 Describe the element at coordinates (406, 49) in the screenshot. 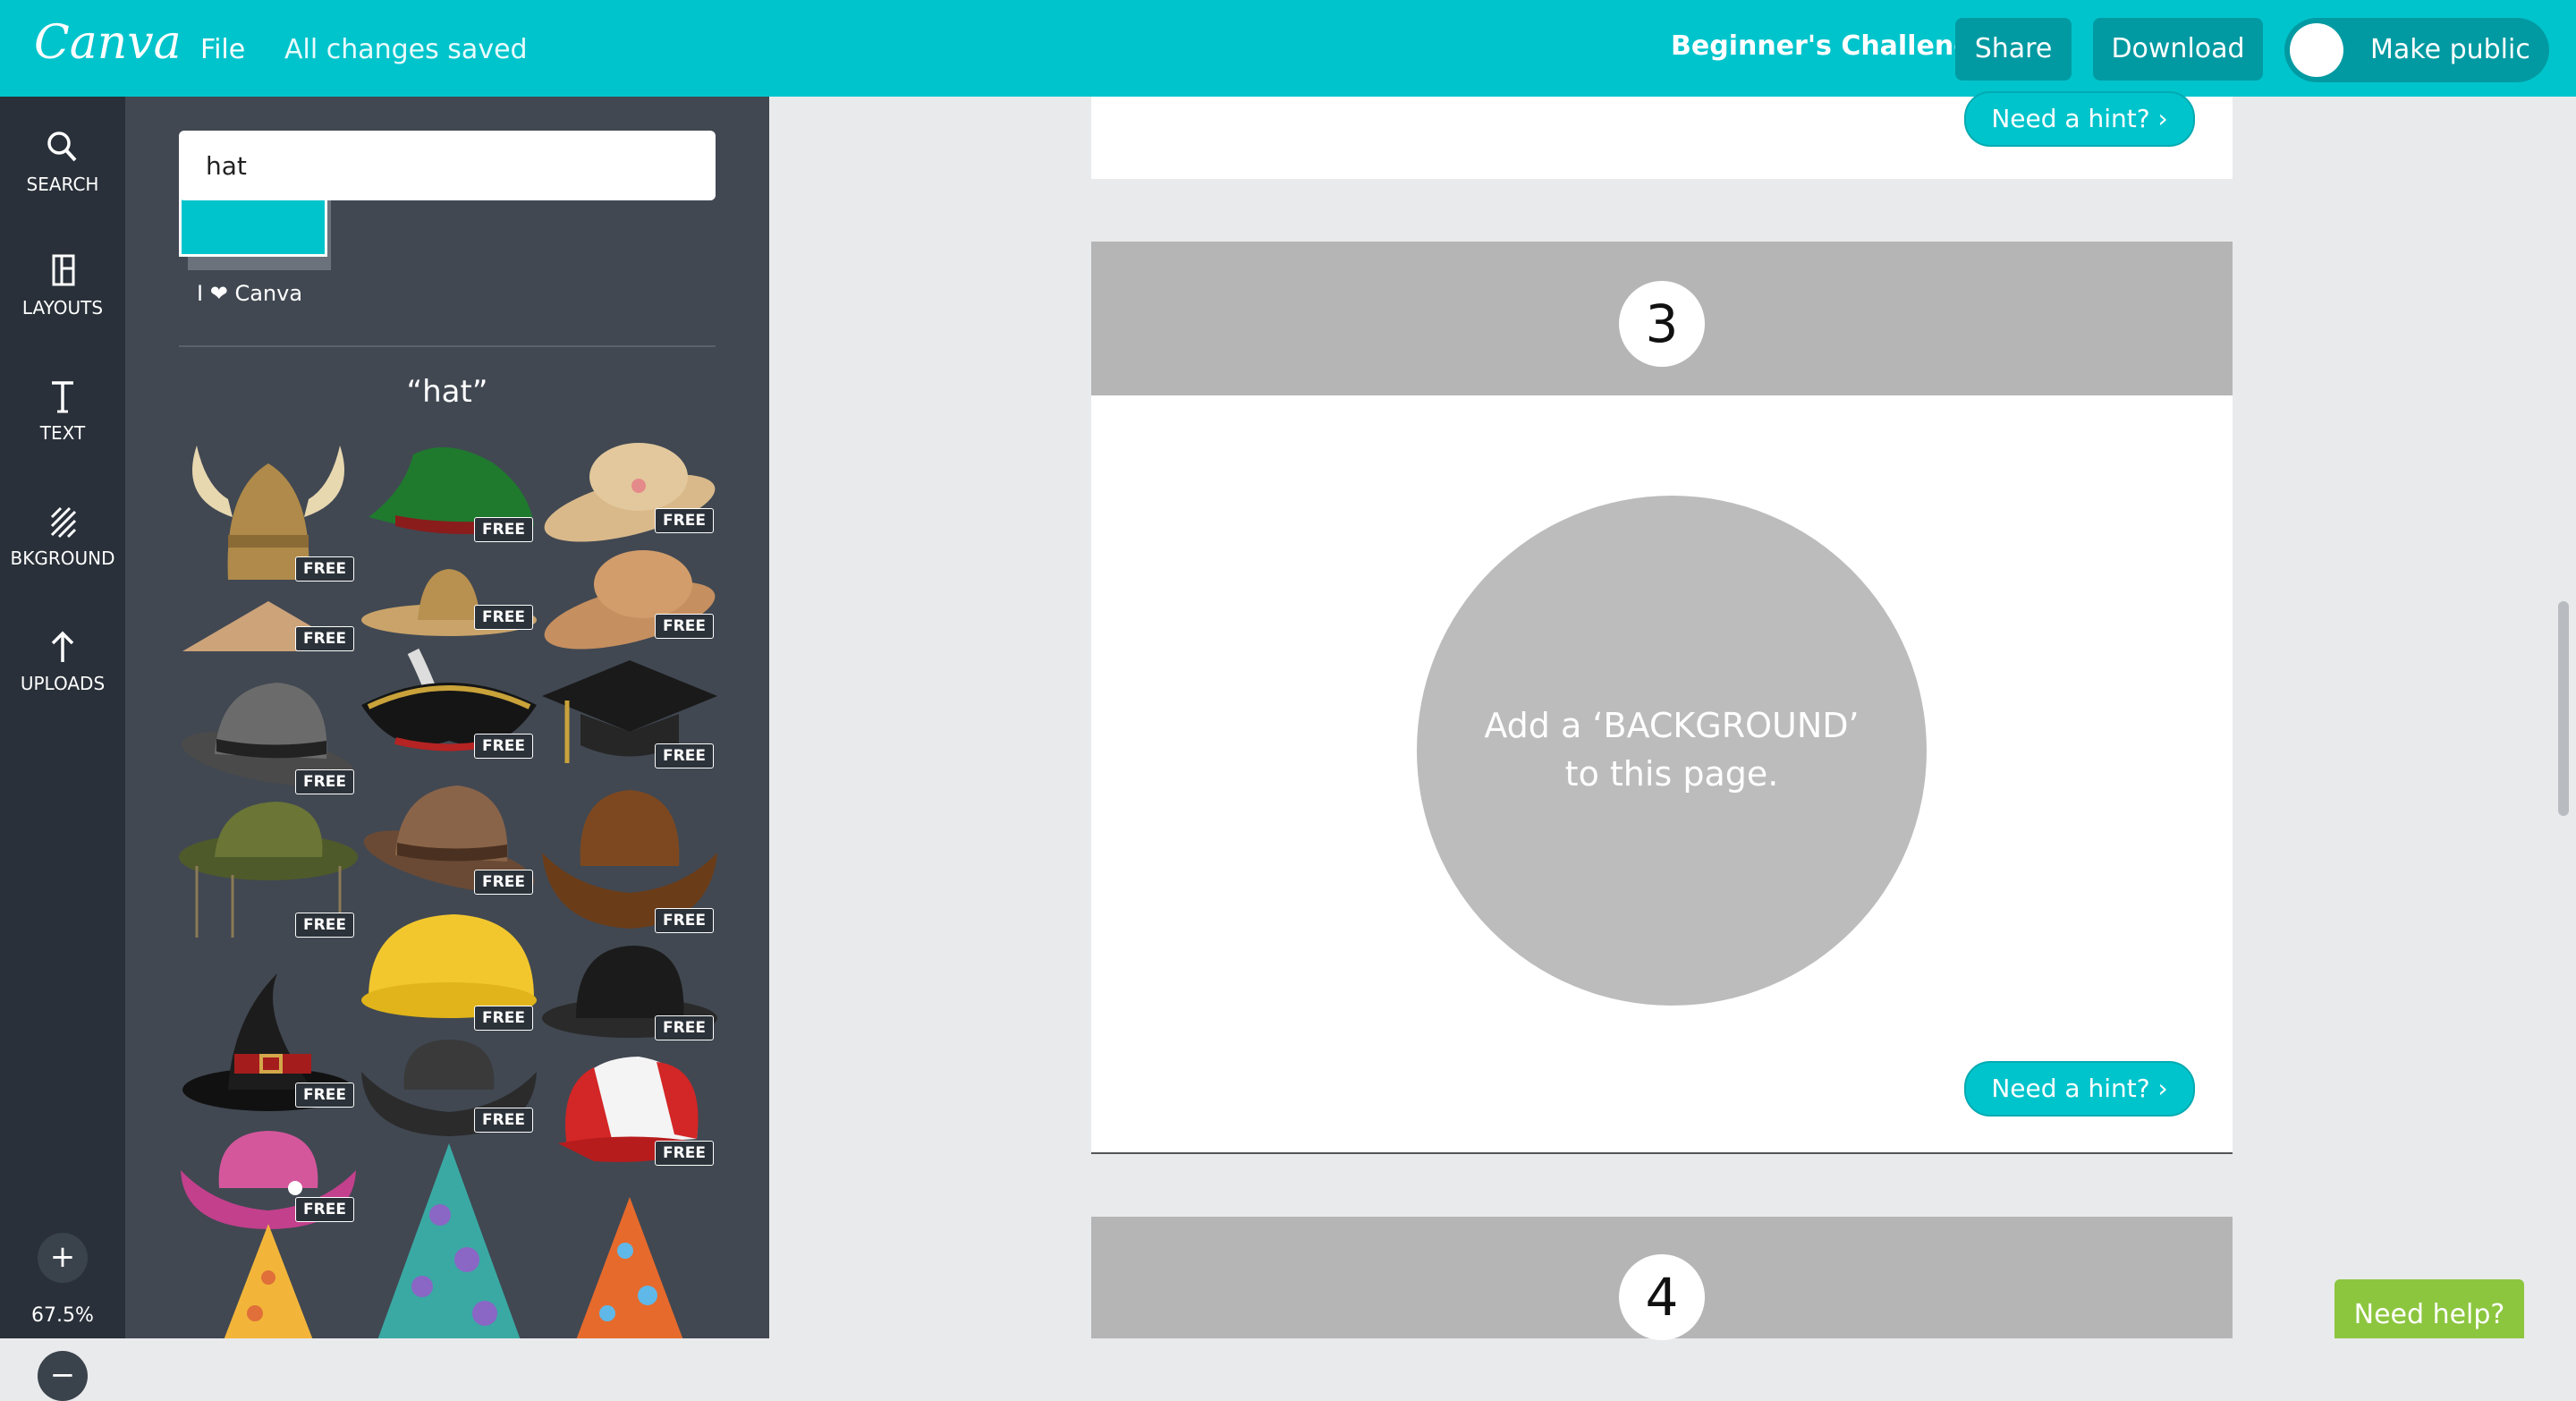

I see `save-status: All changes saved` at that location.